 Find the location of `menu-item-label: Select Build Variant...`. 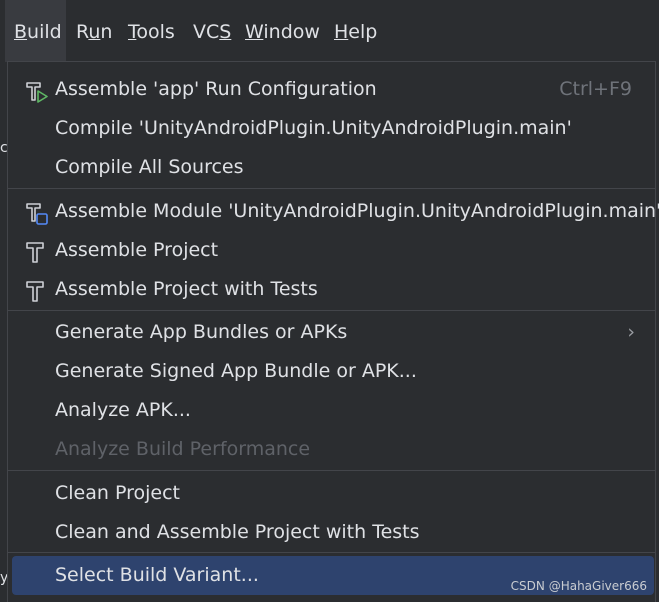

menu-item-label: Select Build Variant... is located at coordinates (157, 575).